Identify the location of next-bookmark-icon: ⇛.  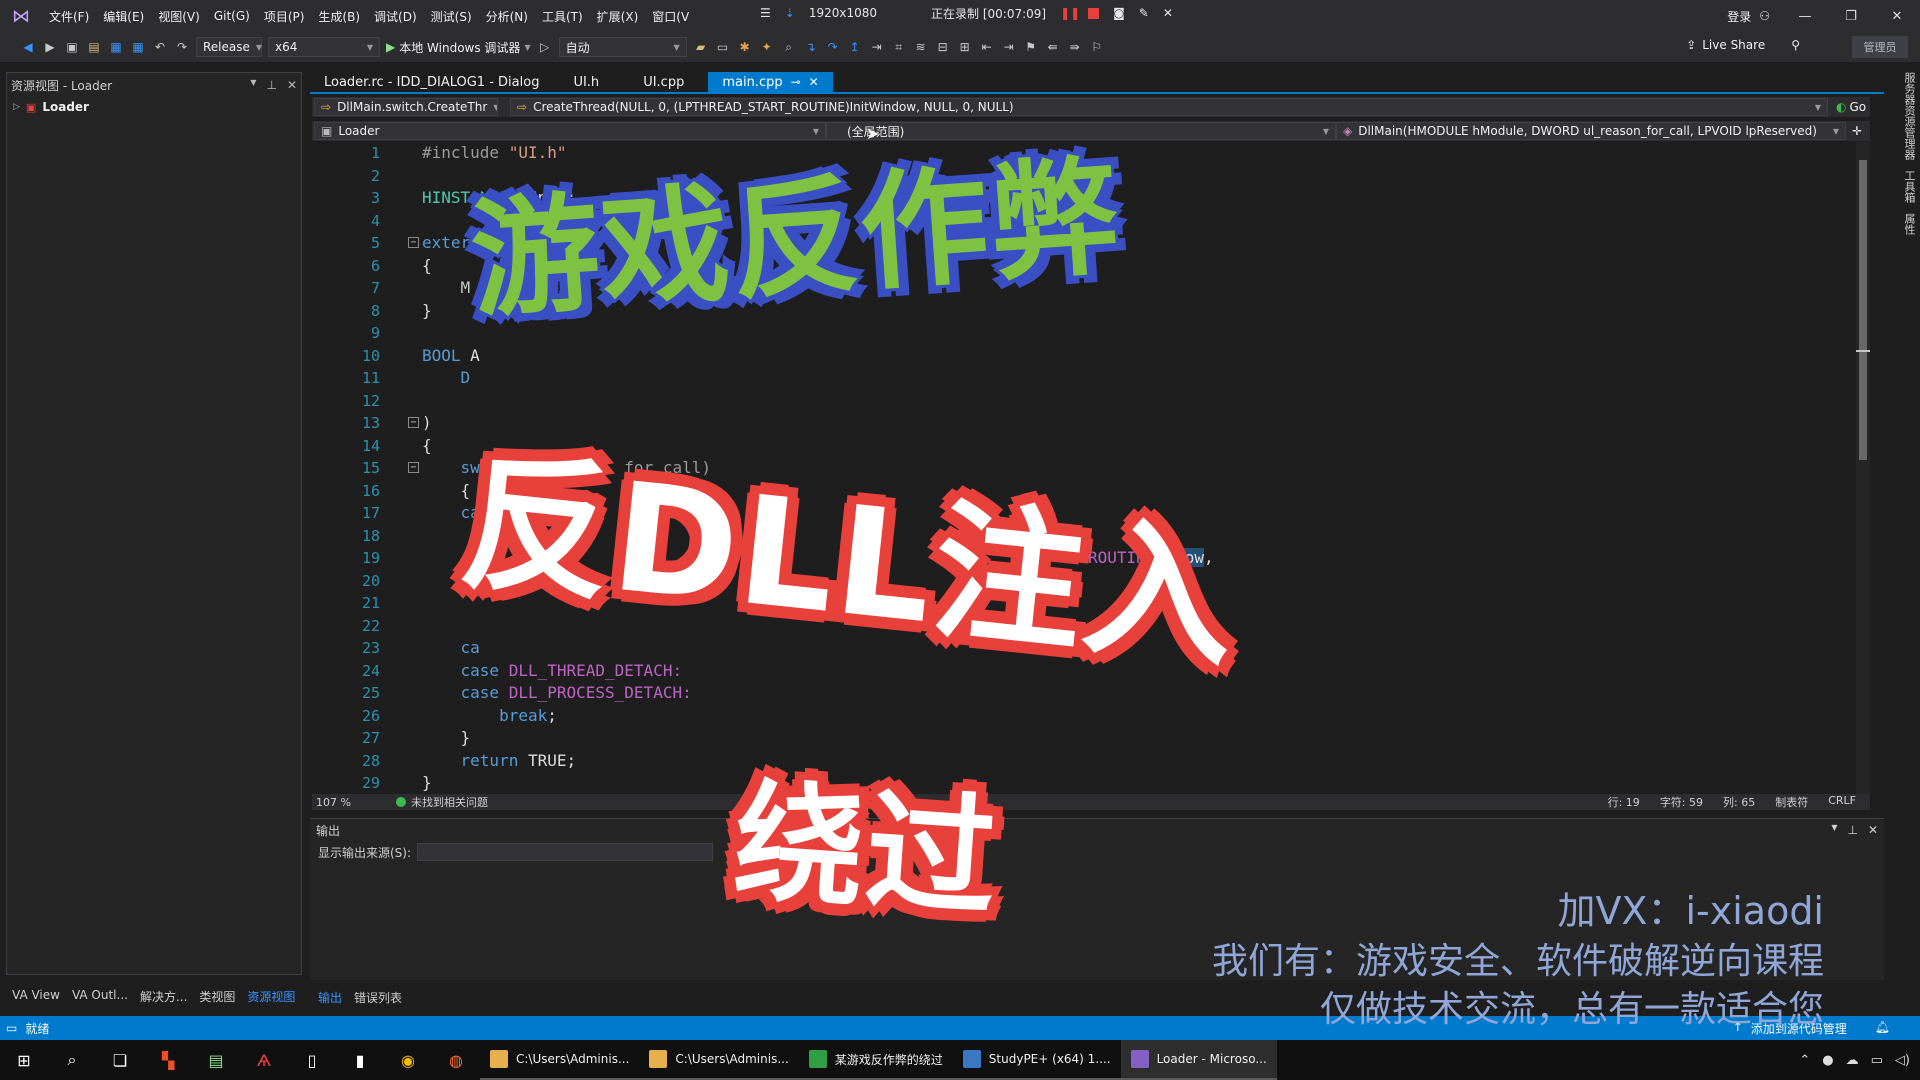
(1075, 47).